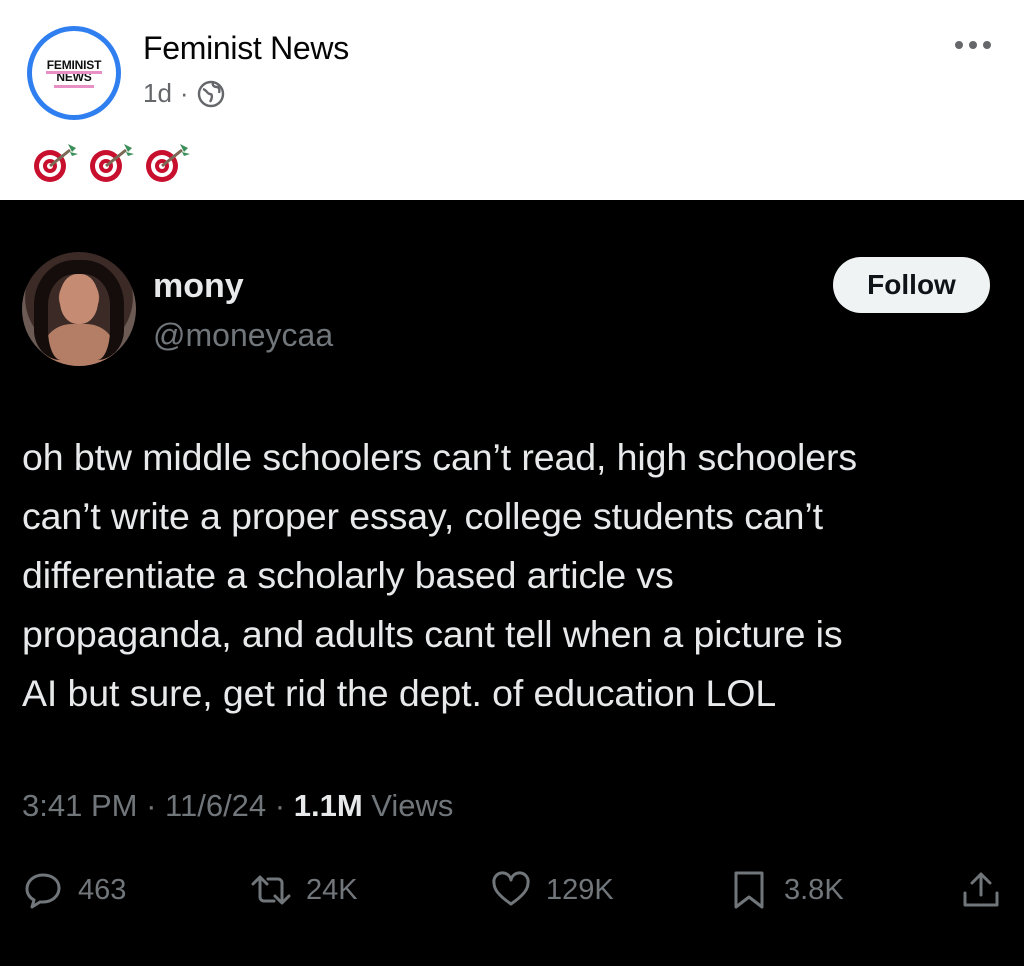  I want to click on views-count: 1.1M, so click(328, 805).